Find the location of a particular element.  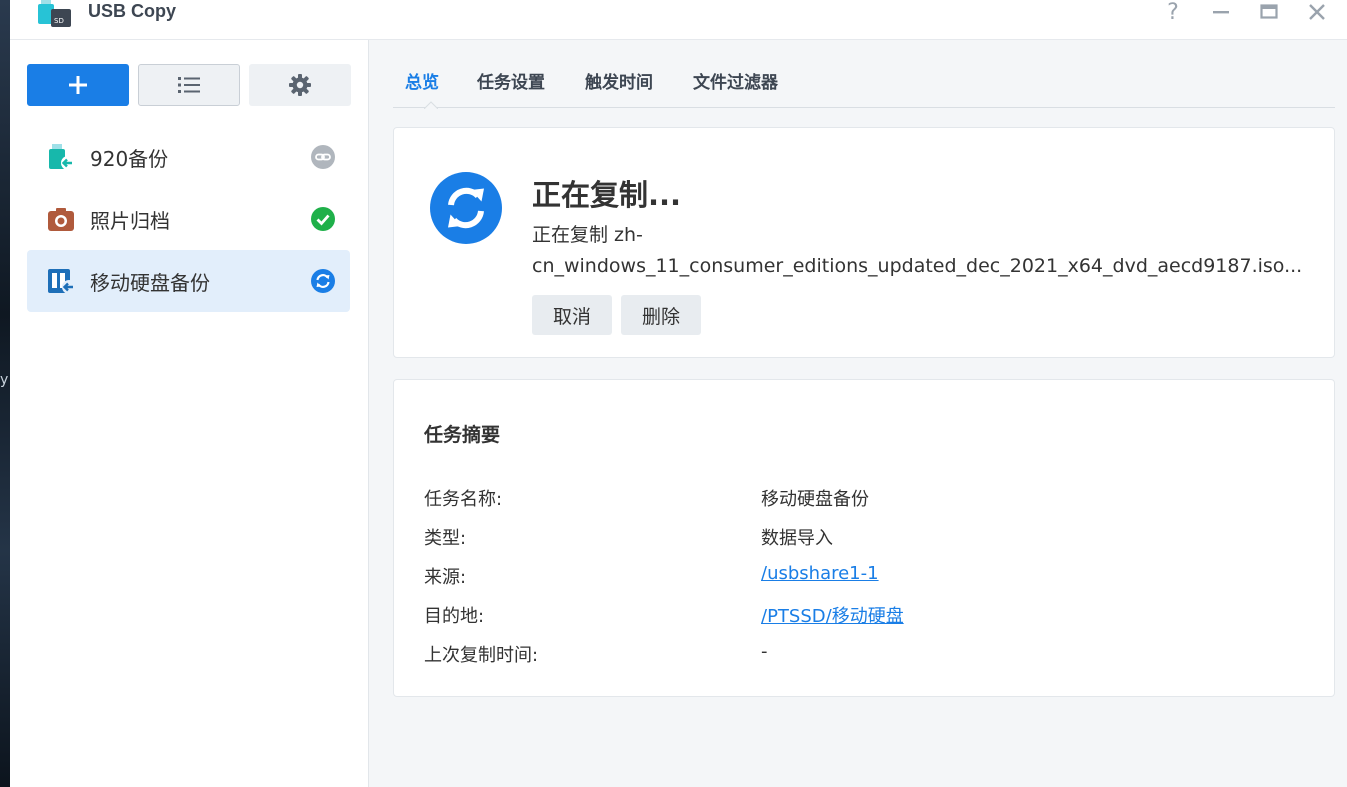

summary-label-source: 来源: is located at coordinates (445, 577).